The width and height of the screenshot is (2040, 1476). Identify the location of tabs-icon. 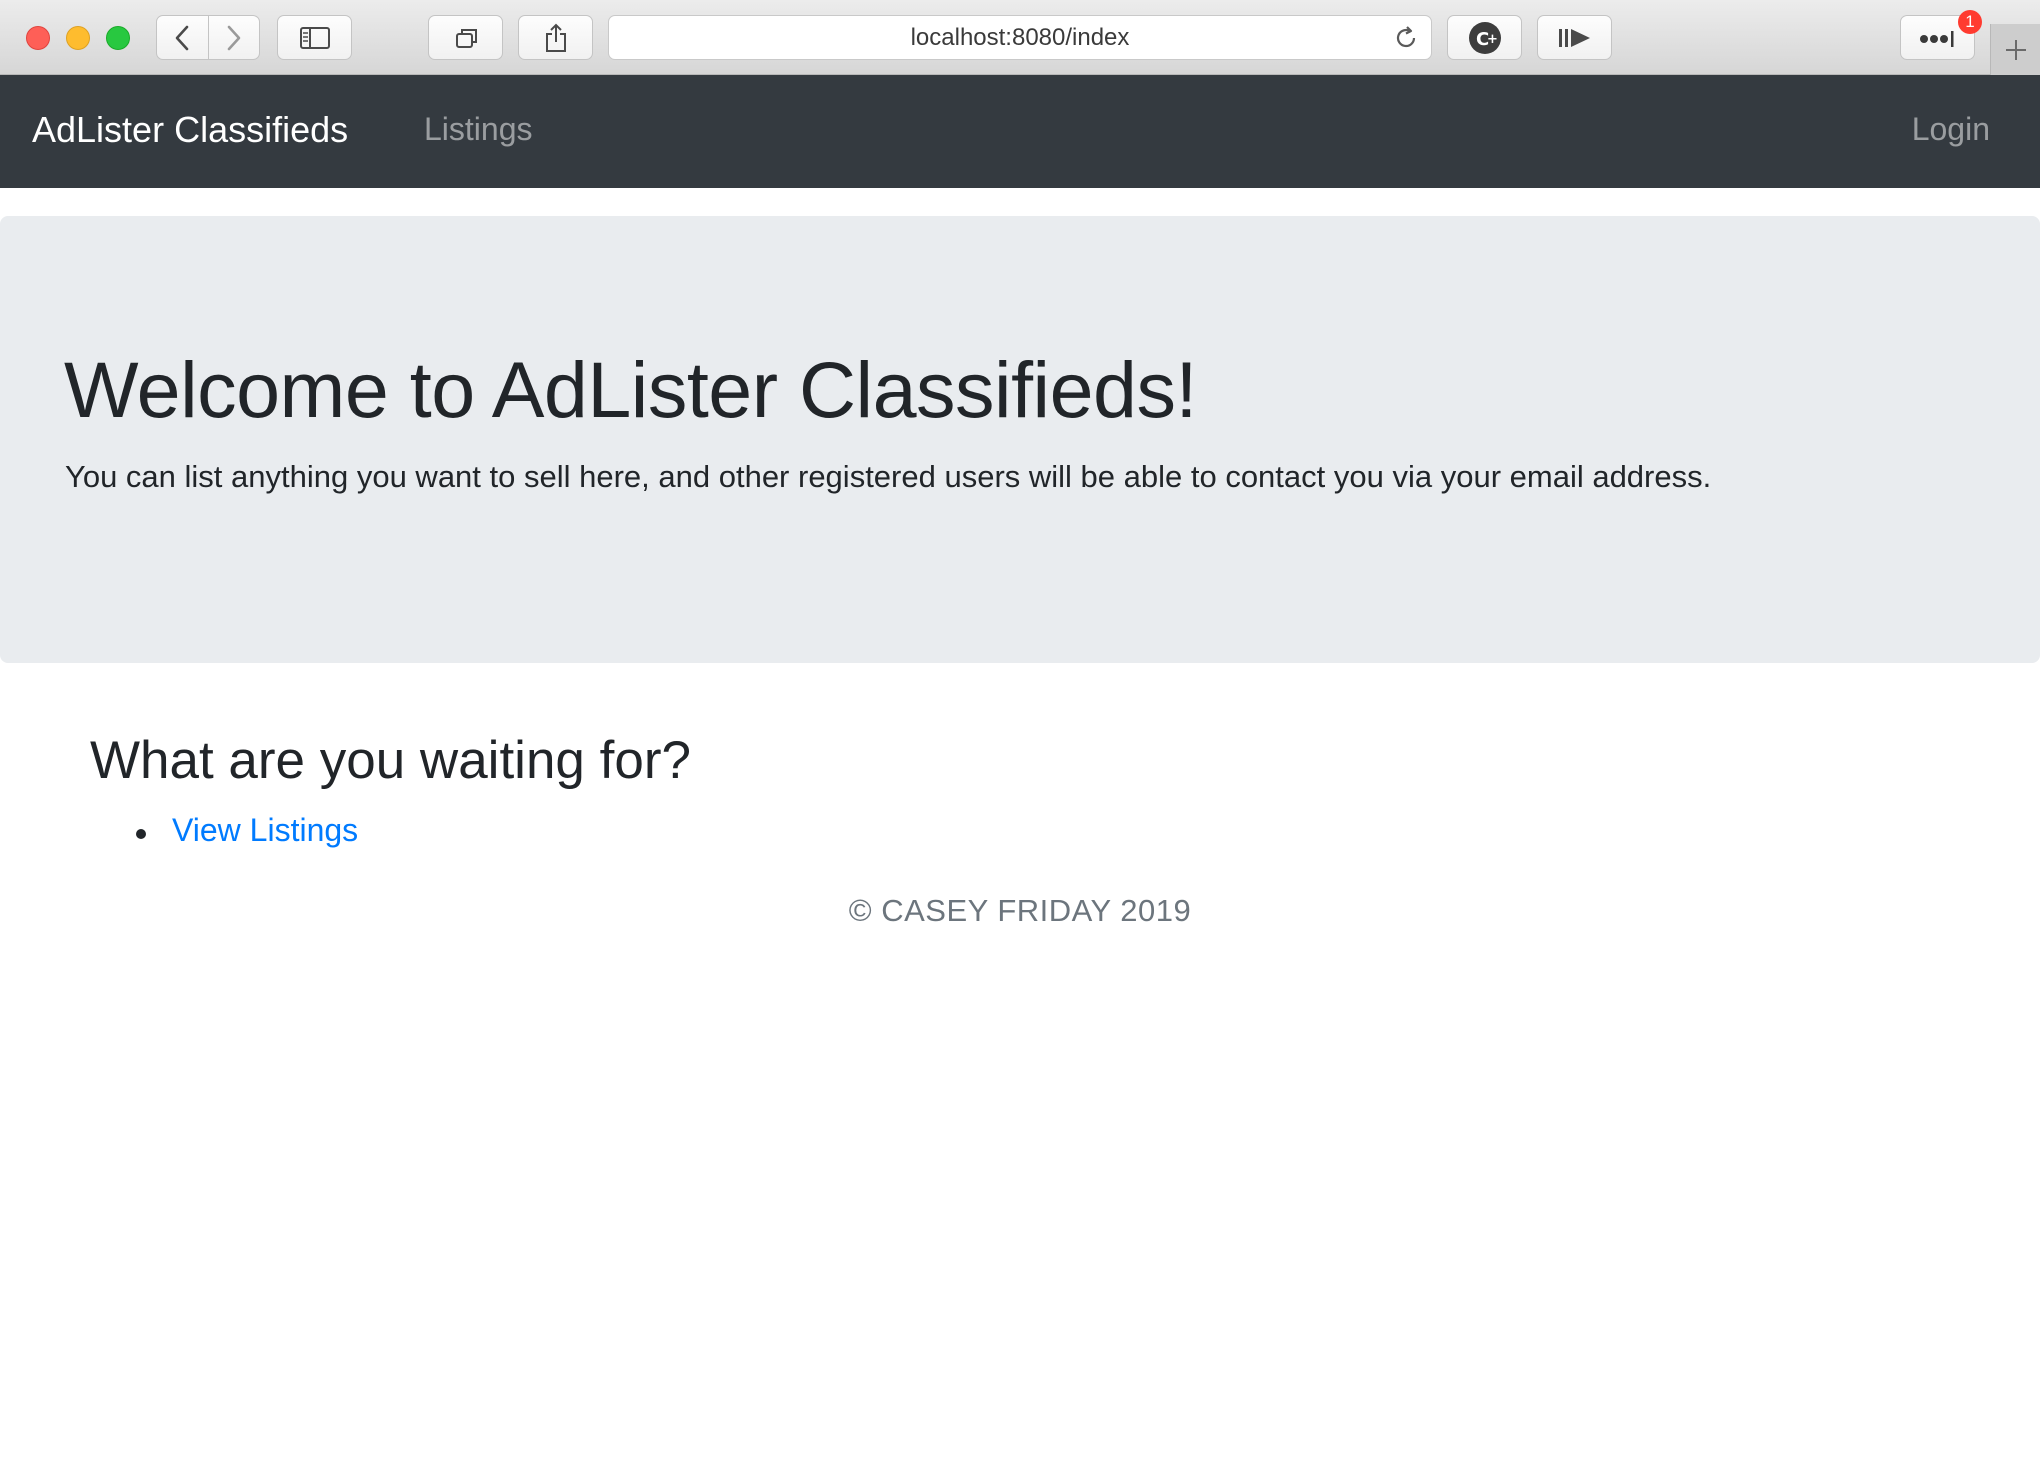
(466, 38).